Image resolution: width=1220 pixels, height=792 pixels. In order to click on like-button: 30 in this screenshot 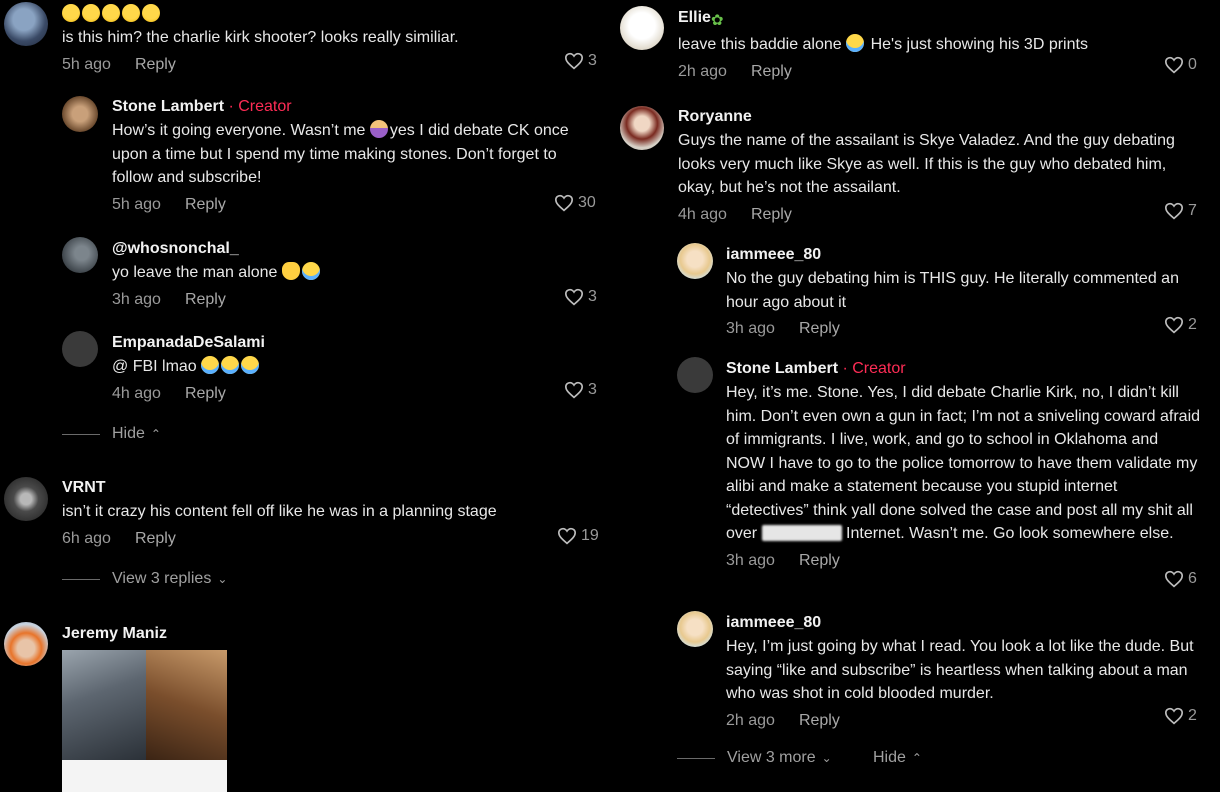, I will do `click(575, 203)`.